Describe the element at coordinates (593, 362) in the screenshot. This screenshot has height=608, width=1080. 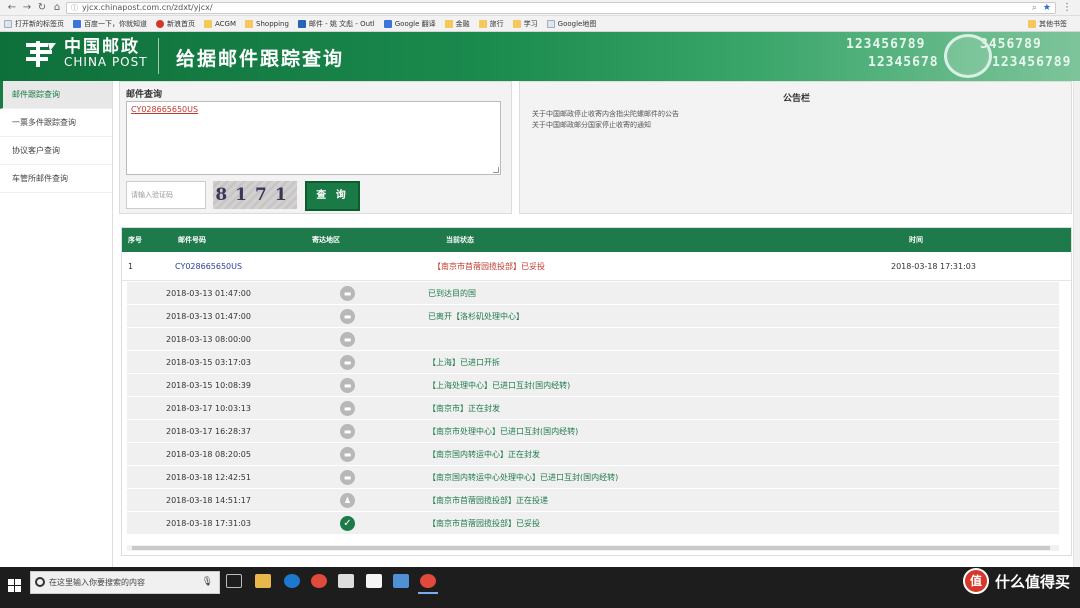
I see `tracking-event-row: 2018-03-15 03:17:03 ▬ 【上海】已进口开拆` at that location.